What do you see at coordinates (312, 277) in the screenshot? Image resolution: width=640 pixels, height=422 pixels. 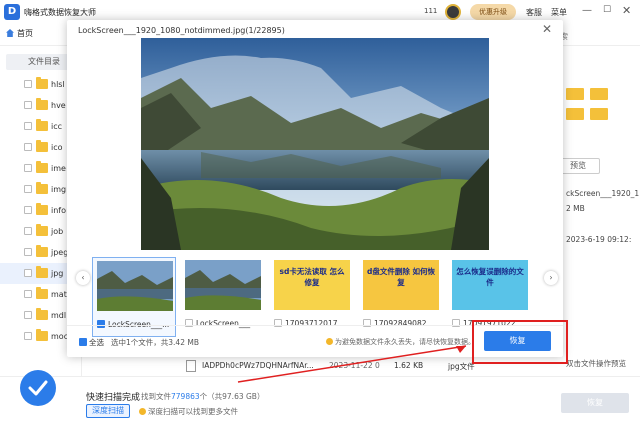 I see `thumbnail-caption: sd卡无法读取 怎么修复` at bounding box center [312, 277].